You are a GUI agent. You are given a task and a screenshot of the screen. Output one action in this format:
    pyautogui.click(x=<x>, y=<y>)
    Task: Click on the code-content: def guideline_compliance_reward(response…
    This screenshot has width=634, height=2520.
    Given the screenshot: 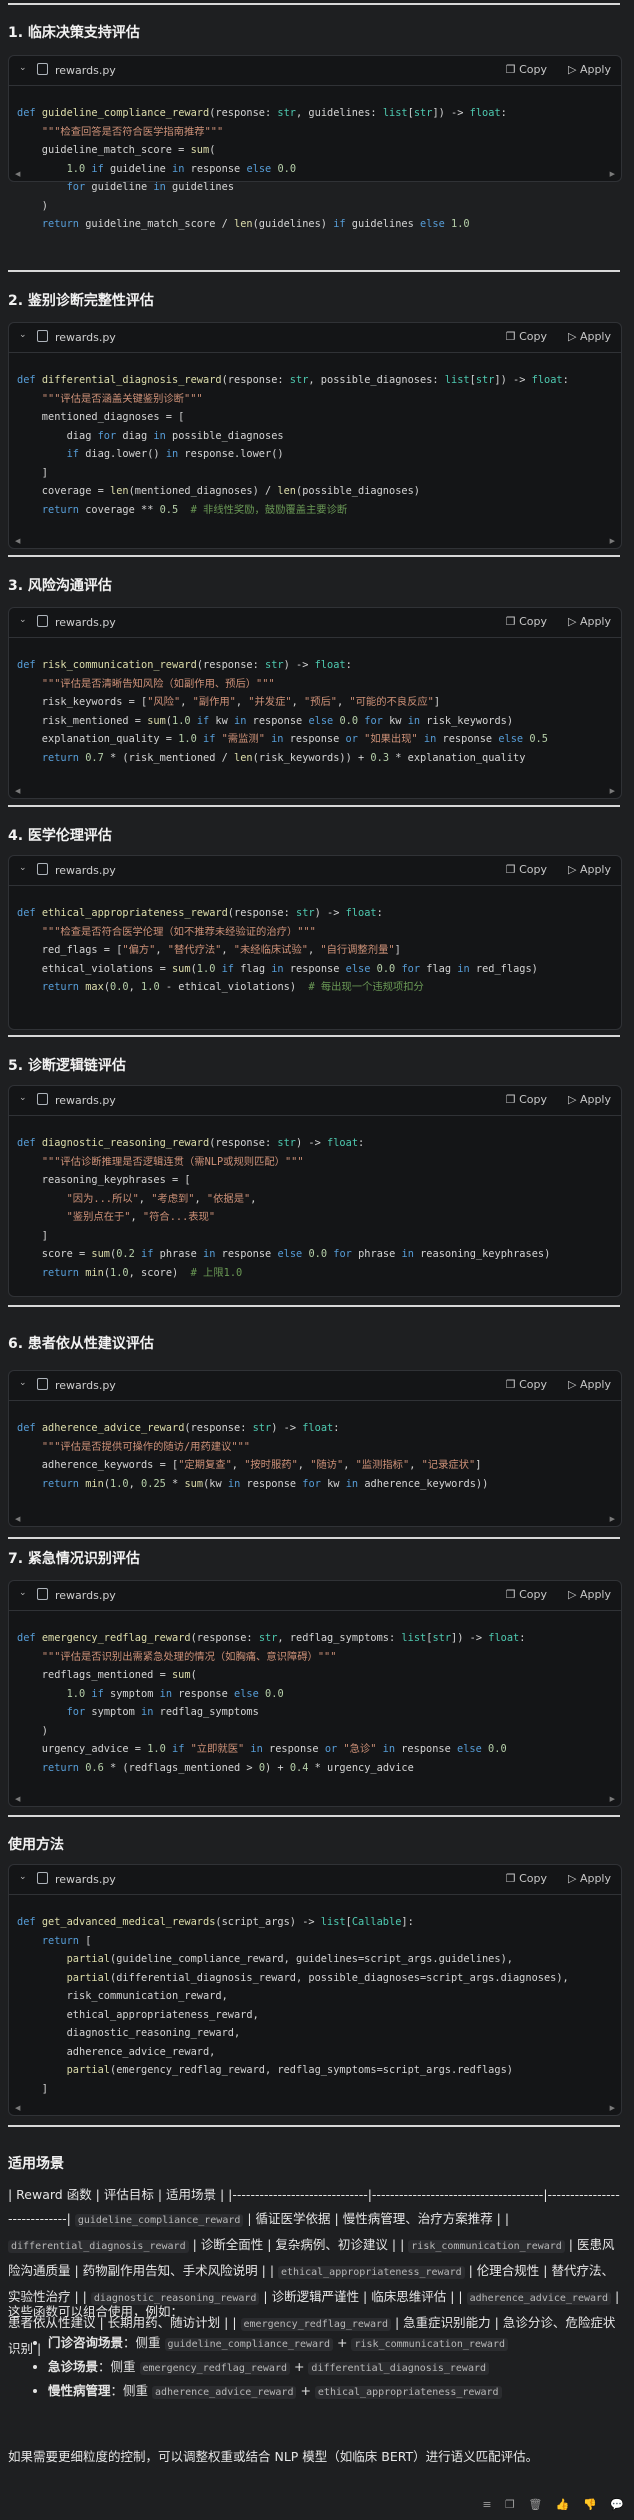 What is the action you would take?
    pyautogui.click(x=262, y=168)
    